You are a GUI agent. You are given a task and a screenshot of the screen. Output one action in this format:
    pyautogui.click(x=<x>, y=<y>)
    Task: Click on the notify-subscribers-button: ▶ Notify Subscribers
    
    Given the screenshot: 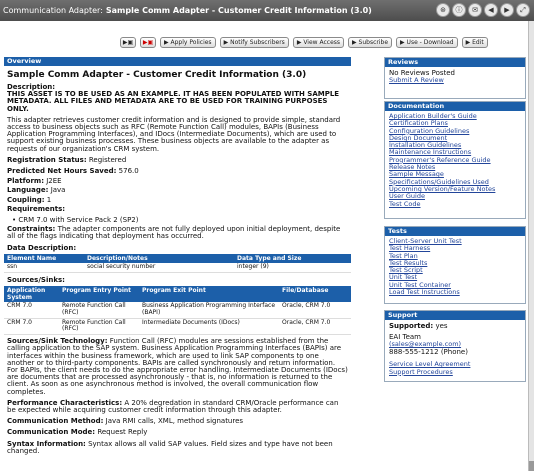 What is the action you would take?
    pyautogui.click(x=254, y=42)
    